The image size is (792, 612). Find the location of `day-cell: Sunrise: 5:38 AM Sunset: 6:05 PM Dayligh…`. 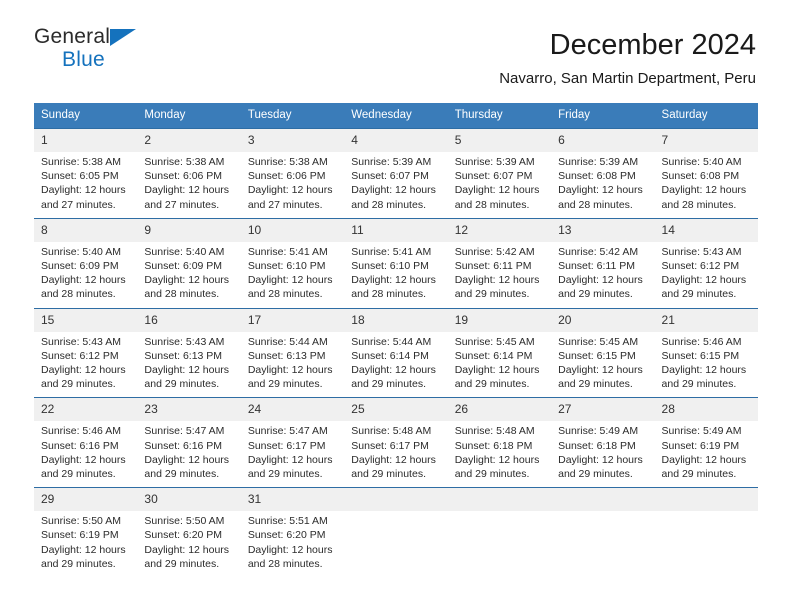

day-cell: Sunrise: 5:38 AM Sunset: 6:05 PM Dayligh… is located at coordinates (85, 185).